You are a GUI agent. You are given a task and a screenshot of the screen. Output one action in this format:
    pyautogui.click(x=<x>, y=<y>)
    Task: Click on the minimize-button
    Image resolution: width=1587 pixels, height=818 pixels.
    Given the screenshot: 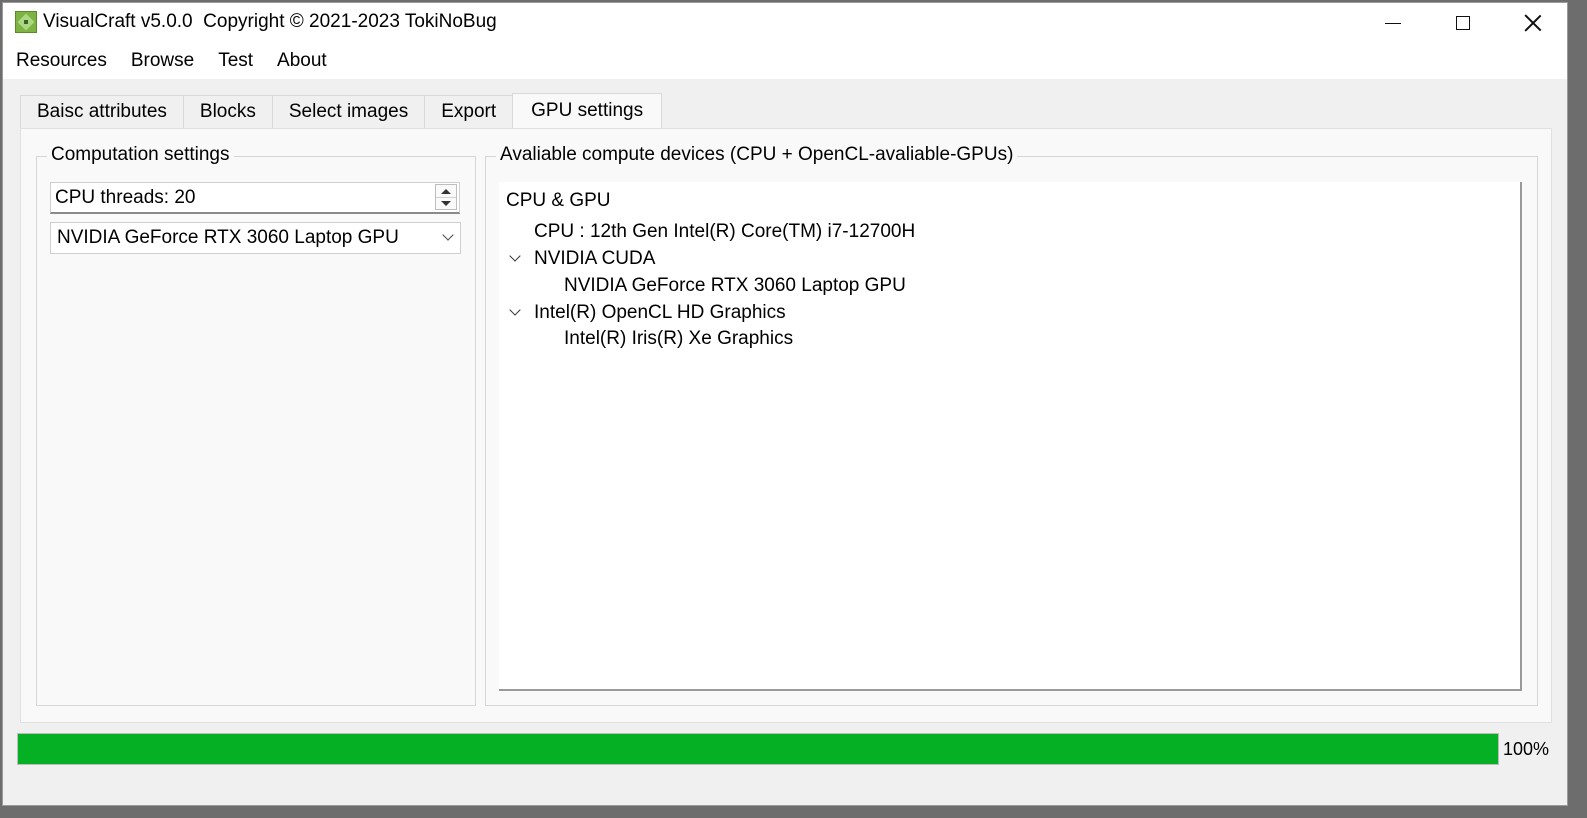 What is the action you would take?
    pyautogui.click(x=1393, y=23)
    